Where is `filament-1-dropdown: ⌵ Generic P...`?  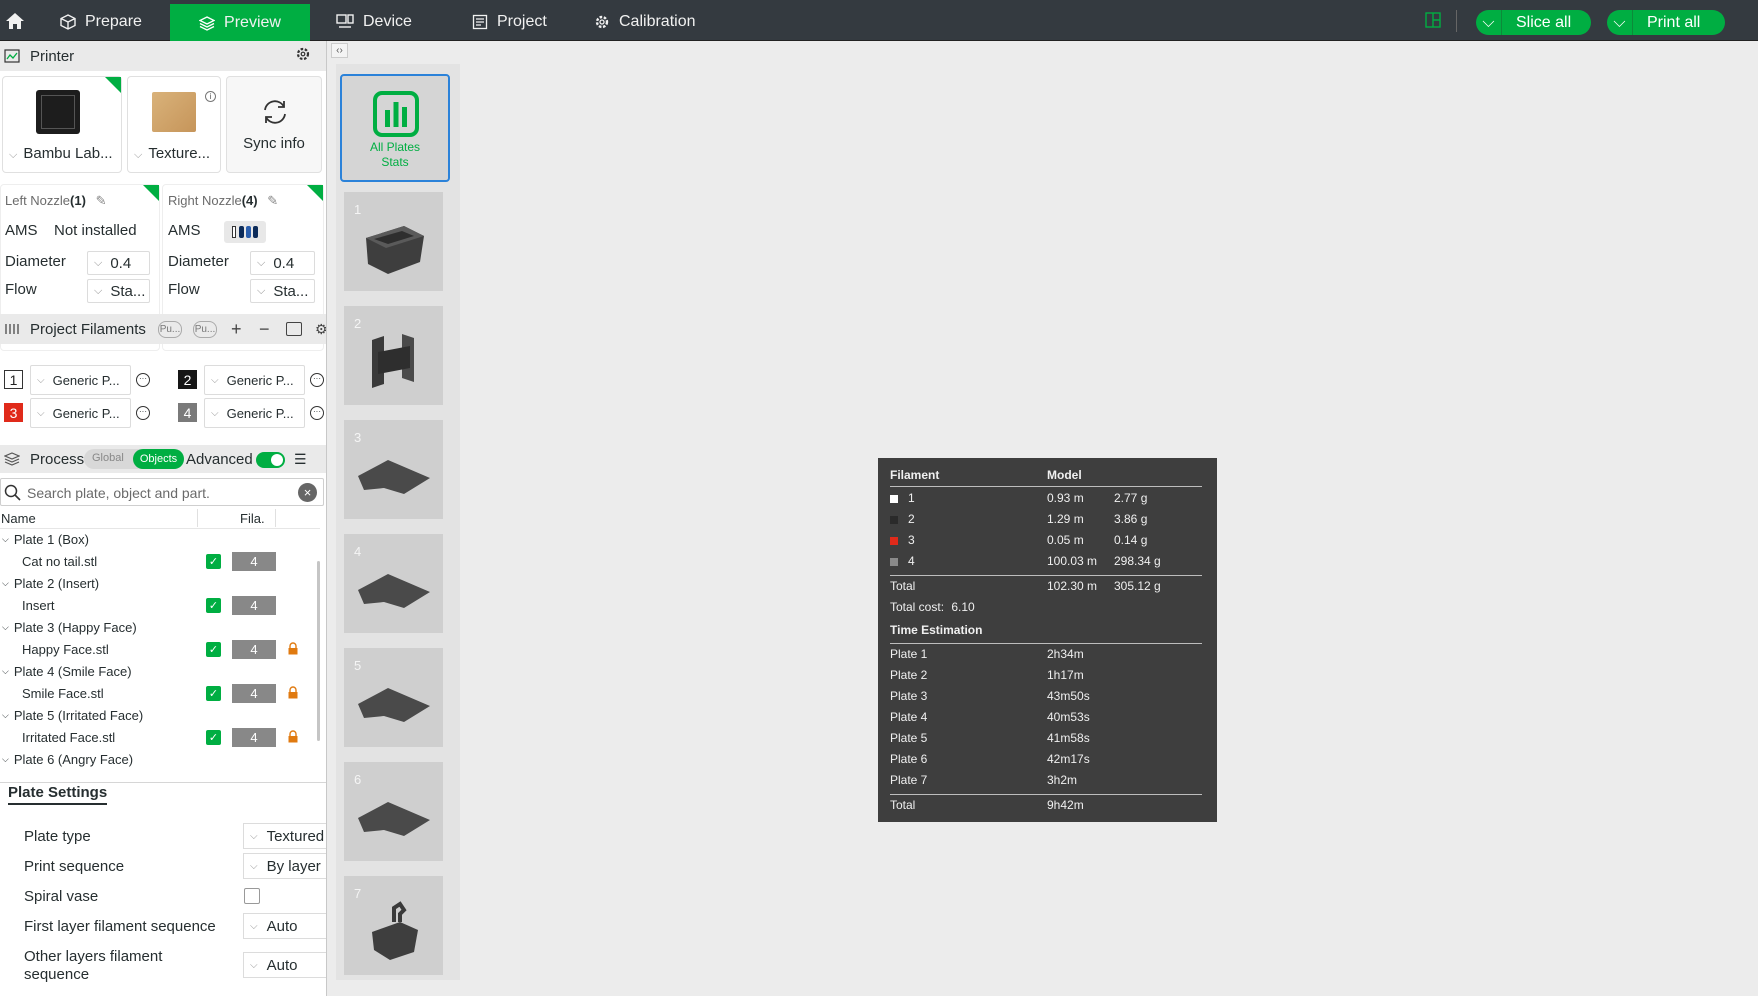
filament-1-dropdown: ⌵ Generic P... is located at coordinates (80, 380).